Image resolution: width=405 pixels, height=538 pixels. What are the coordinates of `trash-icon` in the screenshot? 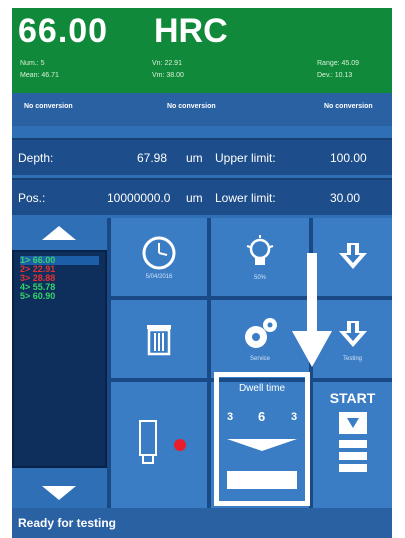 It's located at (159, 340).